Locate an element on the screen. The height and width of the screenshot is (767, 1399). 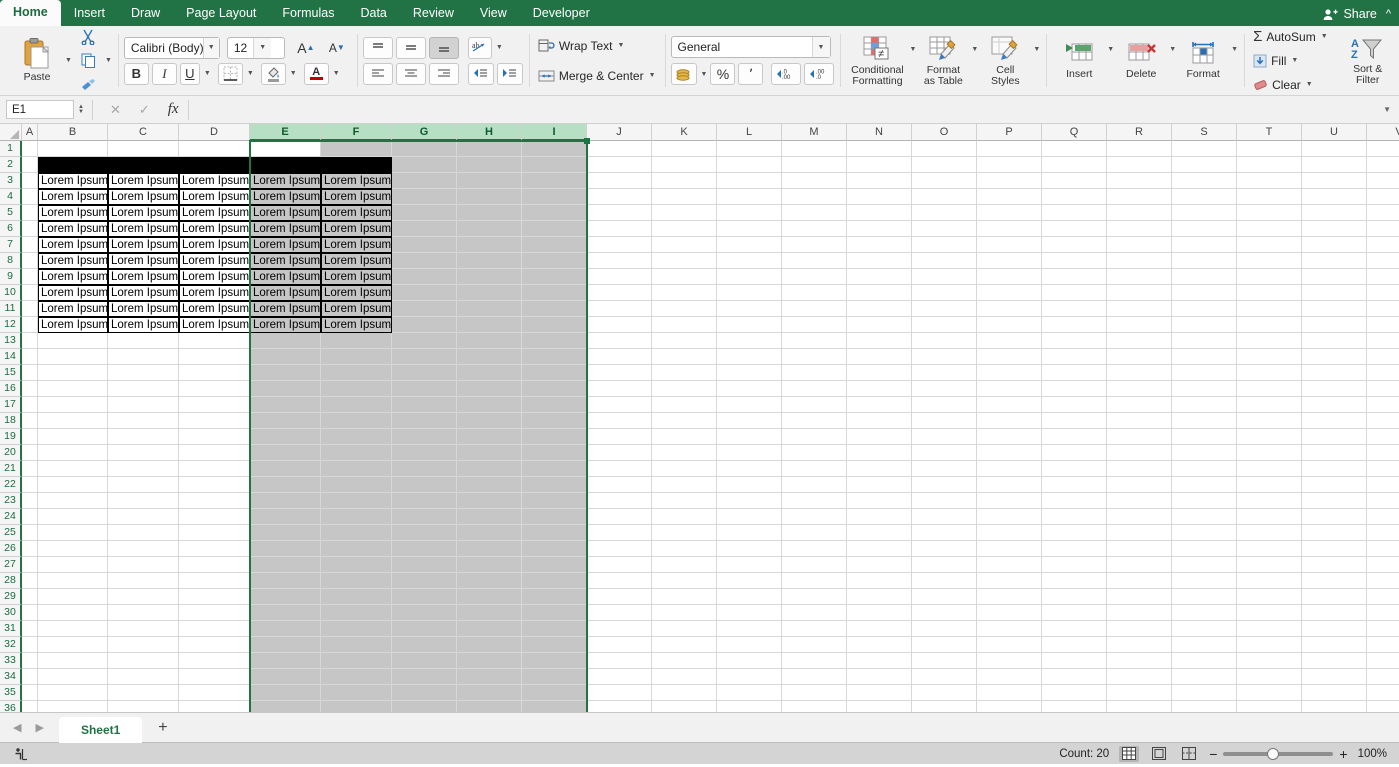
cell-S22 is located at coordinates (1204, 485).